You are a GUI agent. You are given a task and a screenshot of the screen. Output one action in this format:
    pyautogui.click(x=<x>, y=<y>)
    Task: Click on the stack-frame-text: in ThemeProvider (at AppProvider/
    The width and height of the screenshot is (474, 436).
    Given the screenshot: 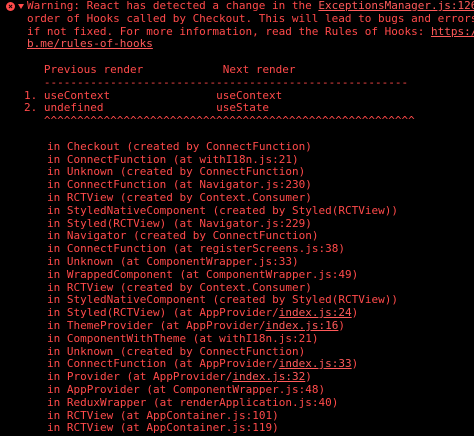 What is the action you would take?
    pyautogui.click(x=156, y=325)
    